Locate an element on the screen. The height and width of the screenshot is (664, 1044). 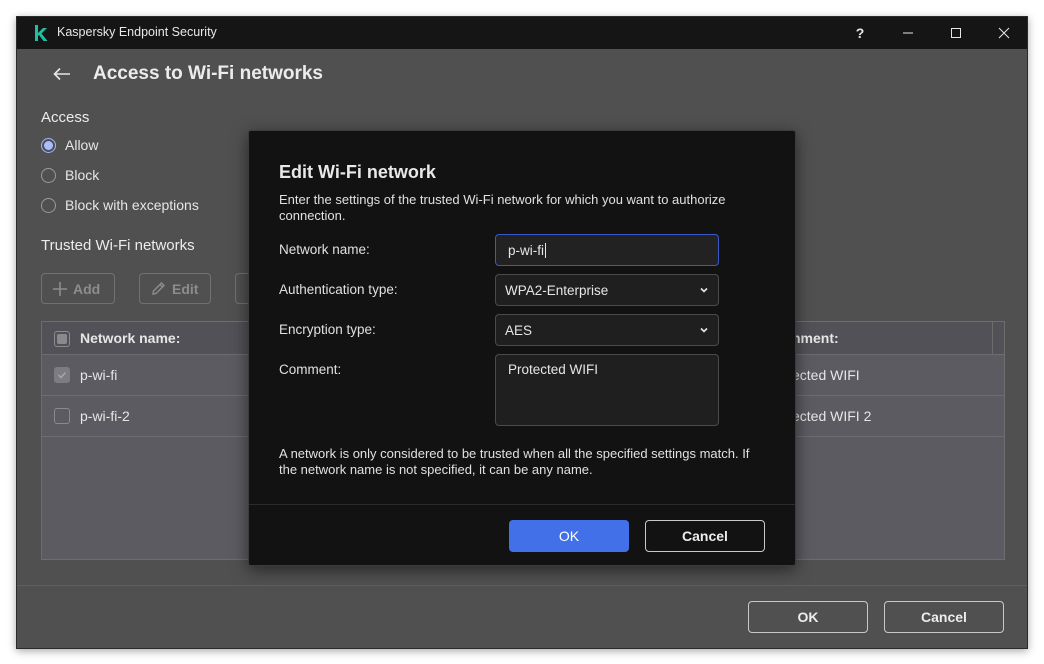
minimize-button is located at coordinates (908, 33).